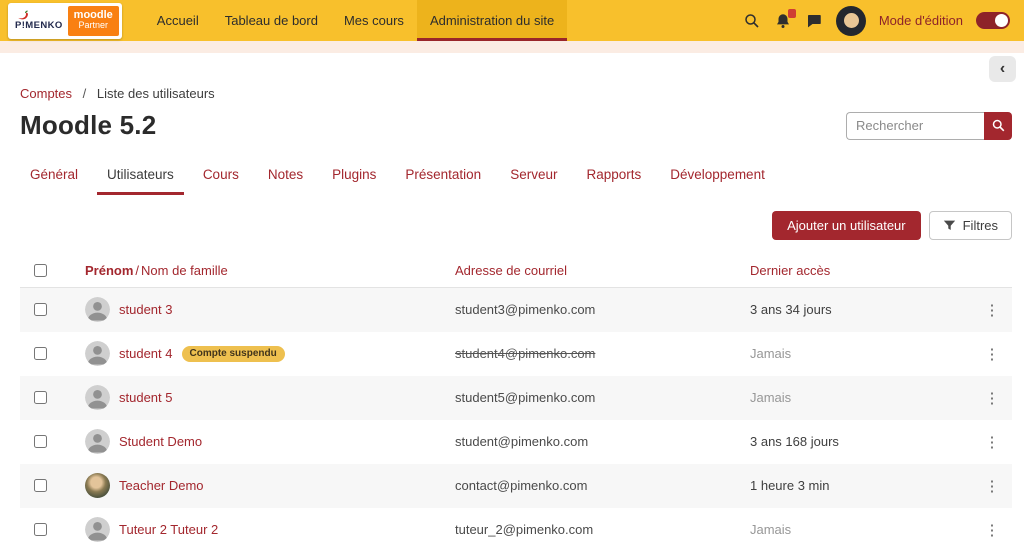  I want to click on bell-icon, so click(785, 19).